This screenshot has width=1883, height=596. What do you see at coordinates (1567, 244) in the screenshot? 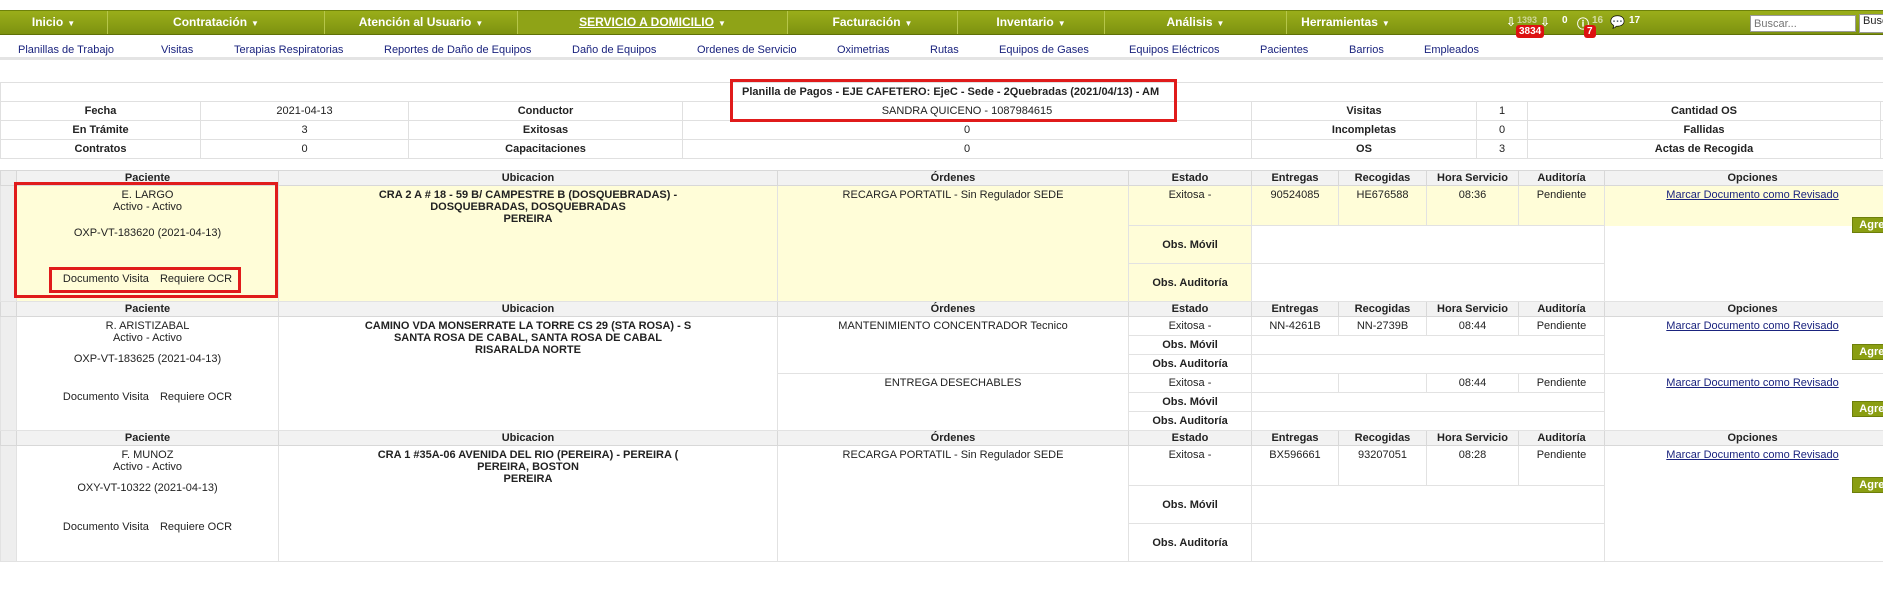
I see `obs-movil-value` at bounding box center [1567, 244].